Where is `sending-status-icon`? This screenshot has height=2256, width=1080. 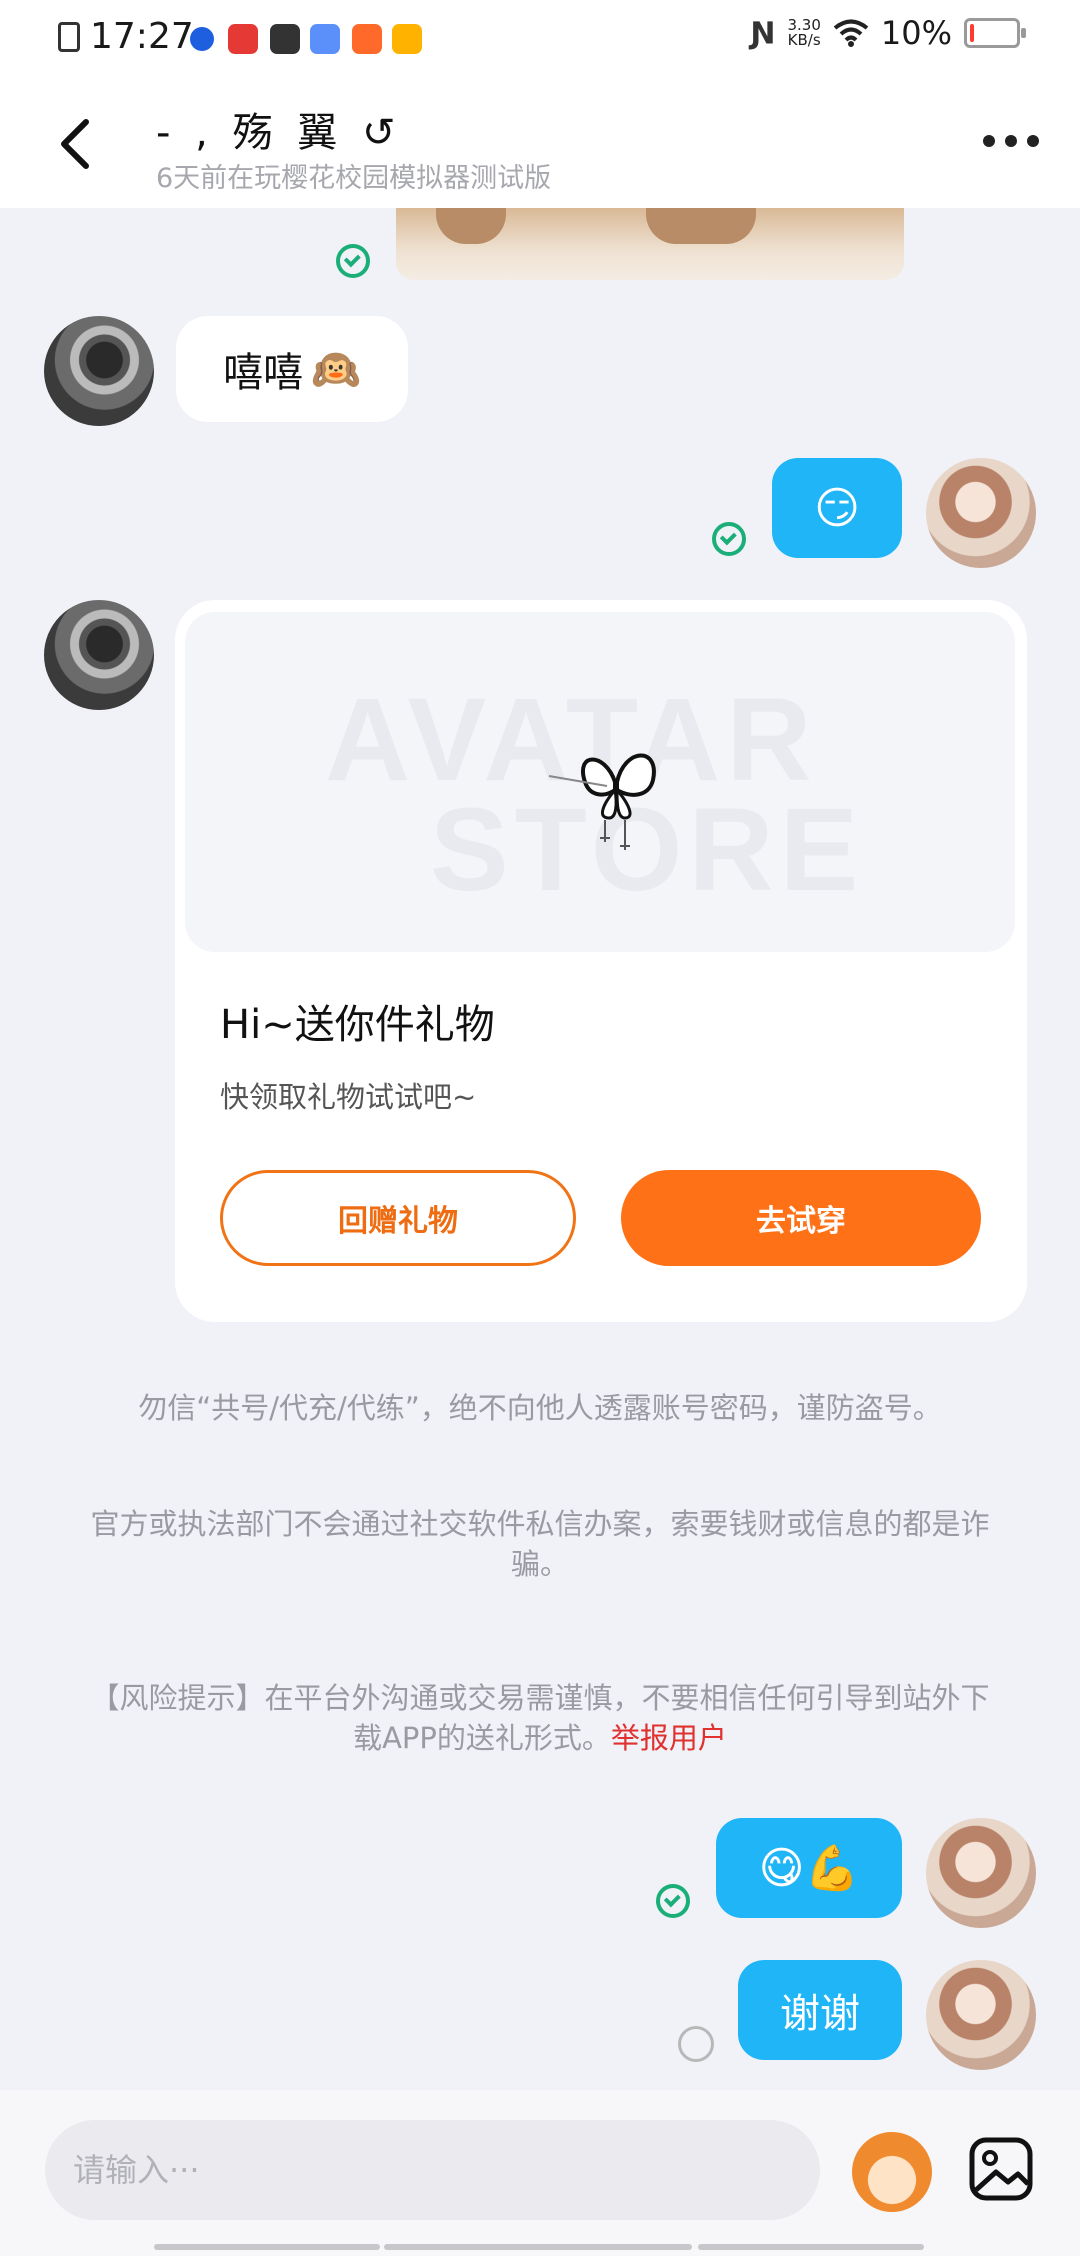 sending-status-icon is located at coordinates (696, 2044).